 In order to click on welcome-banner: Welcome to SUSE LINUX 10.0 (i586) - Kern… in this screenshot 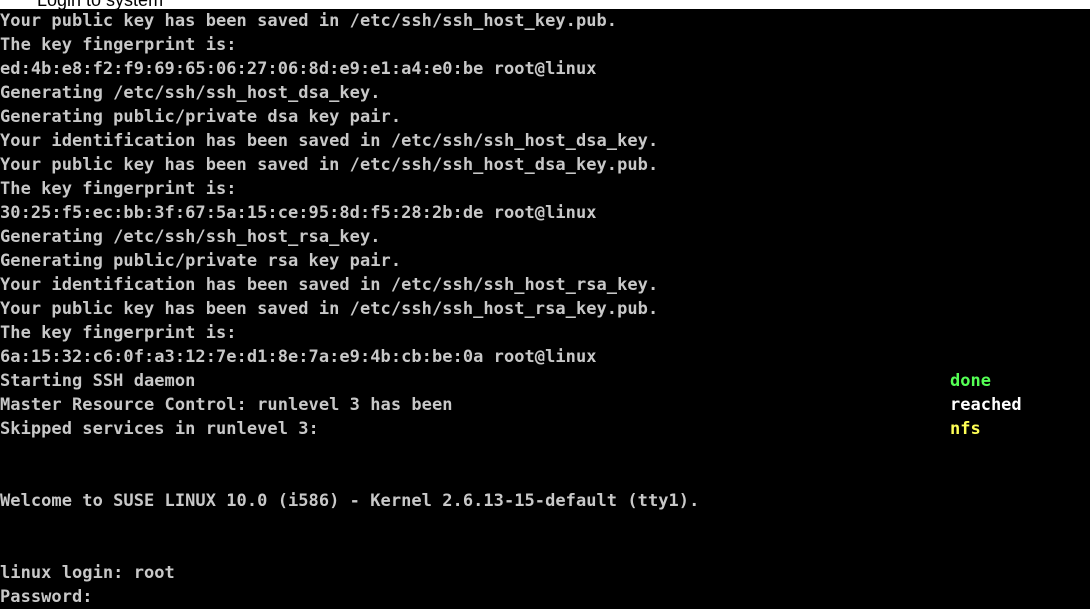, I will do `click(350, 501)`.